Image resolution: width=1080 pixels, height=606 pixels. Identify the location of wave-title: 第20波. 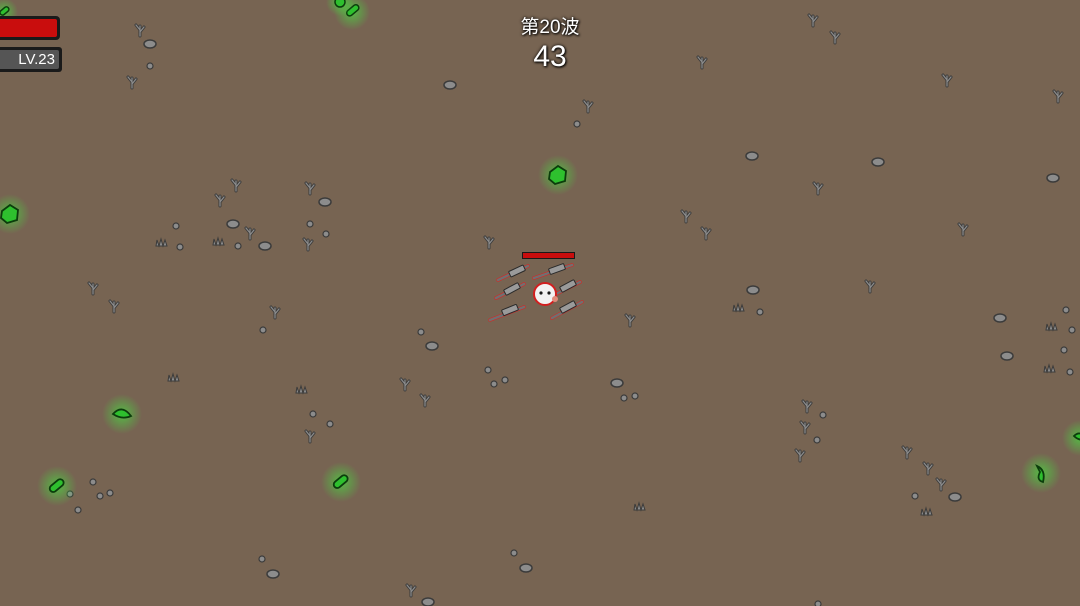
(550, 27).